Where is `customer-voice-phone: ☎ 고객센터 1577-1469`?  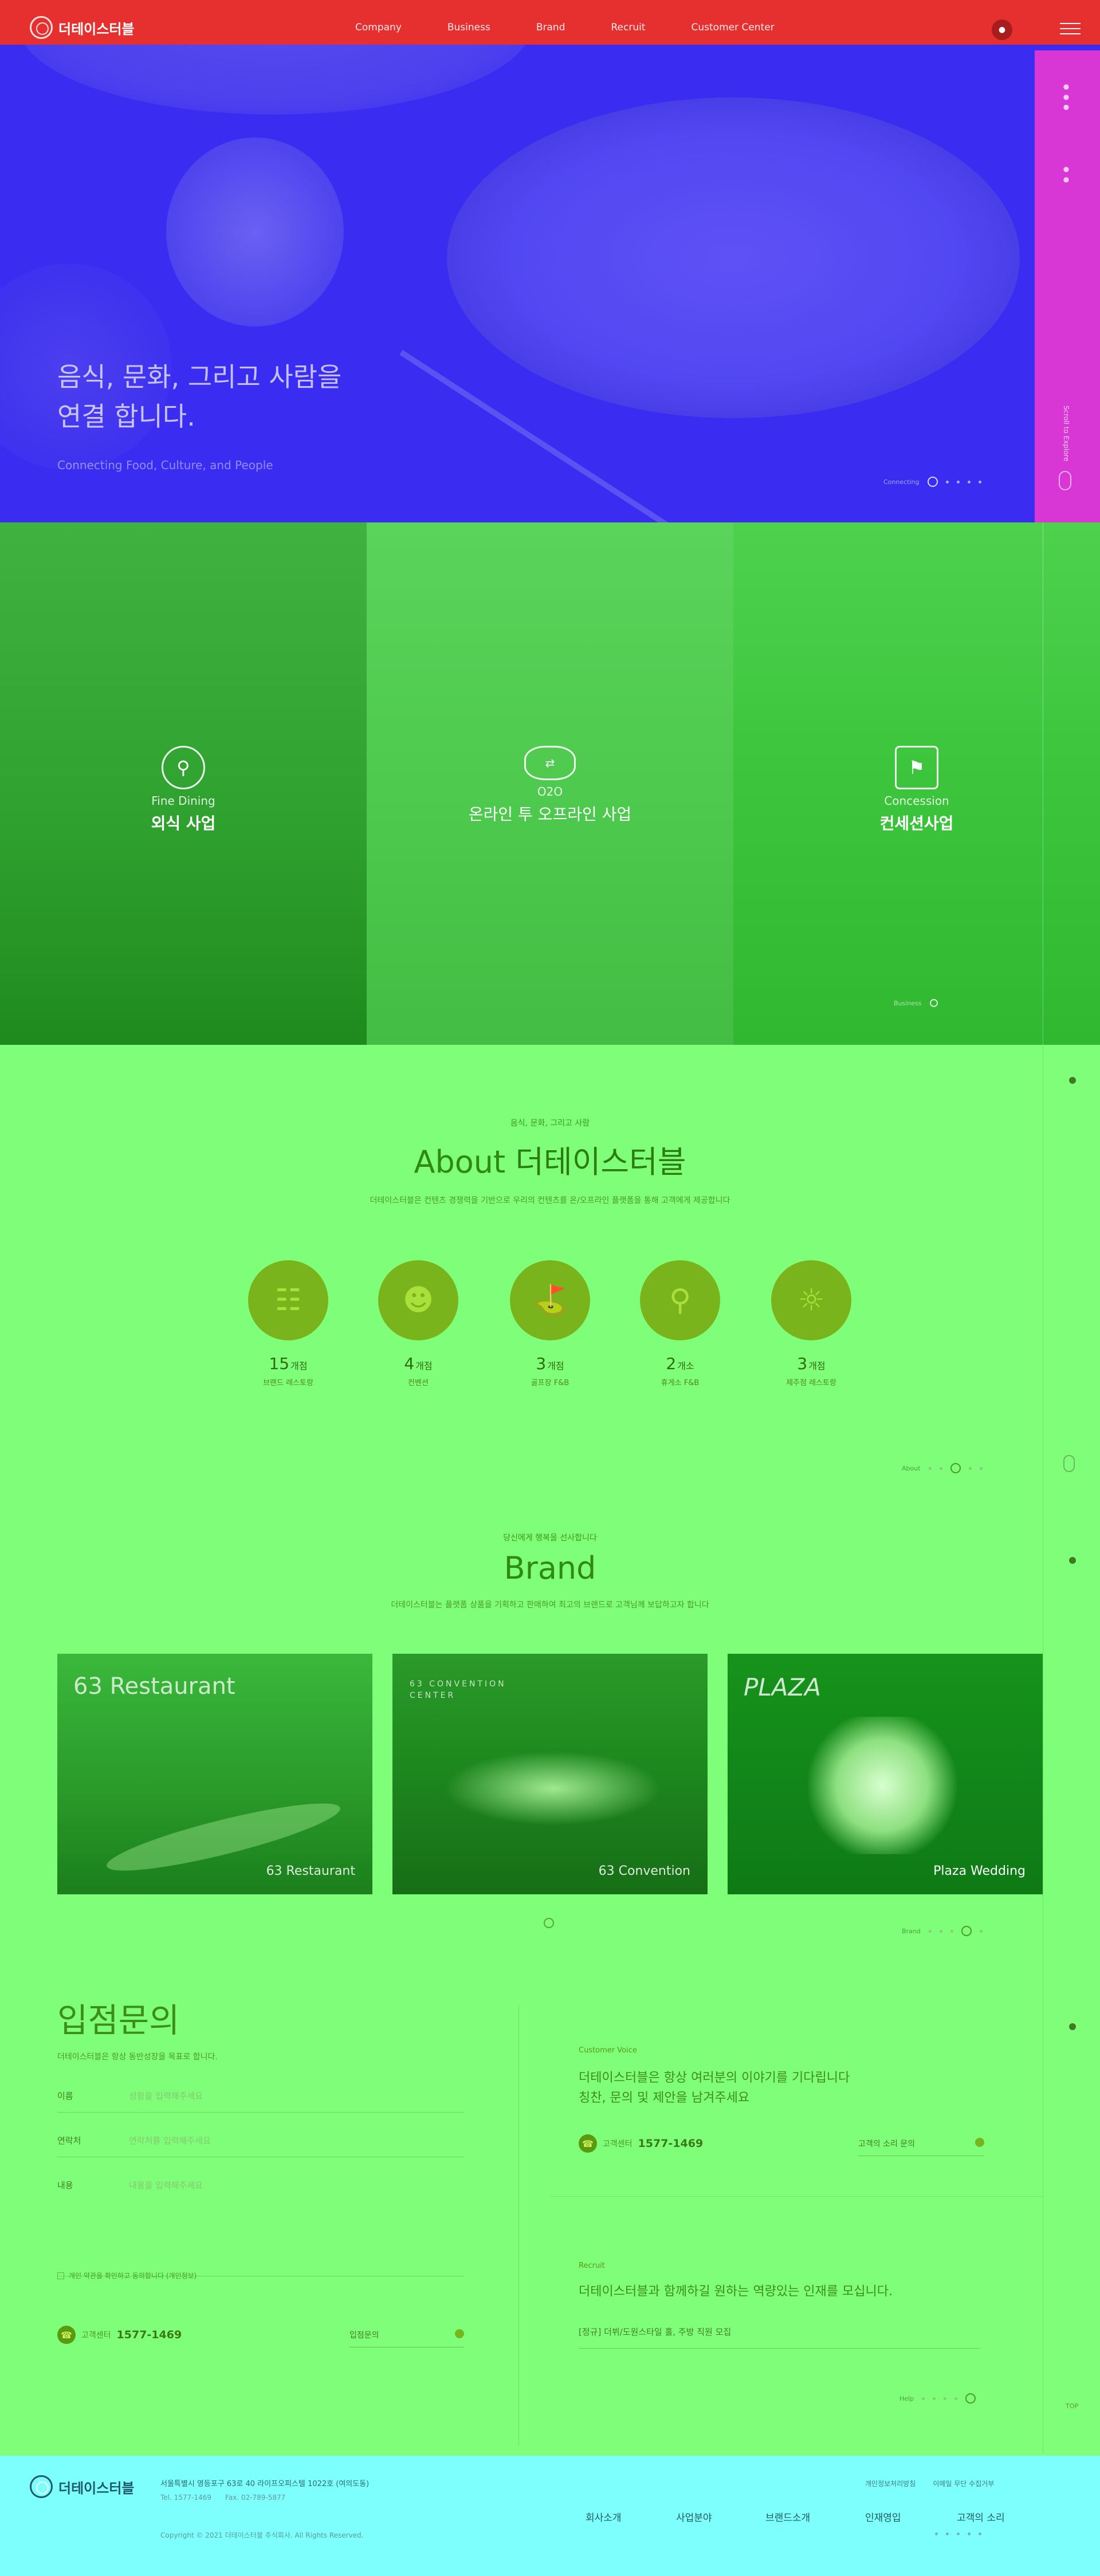 customer-voice-phone: ☎ 고객센터 1577-1469 is located at coordinates (641, 2143).